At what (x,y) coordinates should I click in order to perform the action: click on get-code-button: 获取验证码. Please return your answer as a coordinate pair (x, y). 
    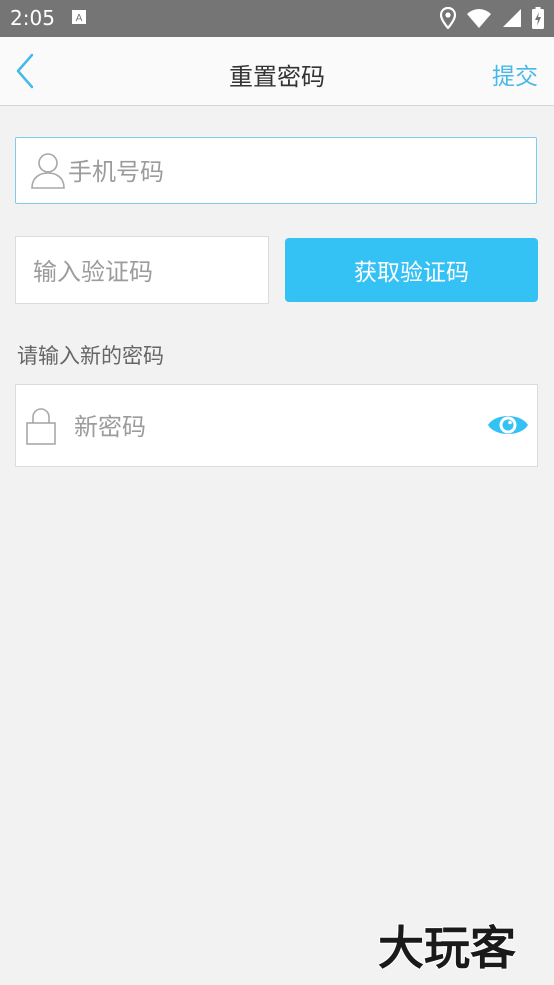
    Looking at the image, I should click on (411, 270).